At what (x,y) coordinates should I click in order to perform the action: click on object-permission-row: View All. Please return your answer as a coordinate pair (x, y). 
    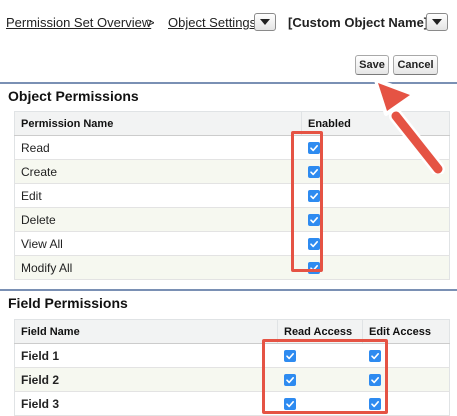
    Looking at the image, I should click on (232, 243).